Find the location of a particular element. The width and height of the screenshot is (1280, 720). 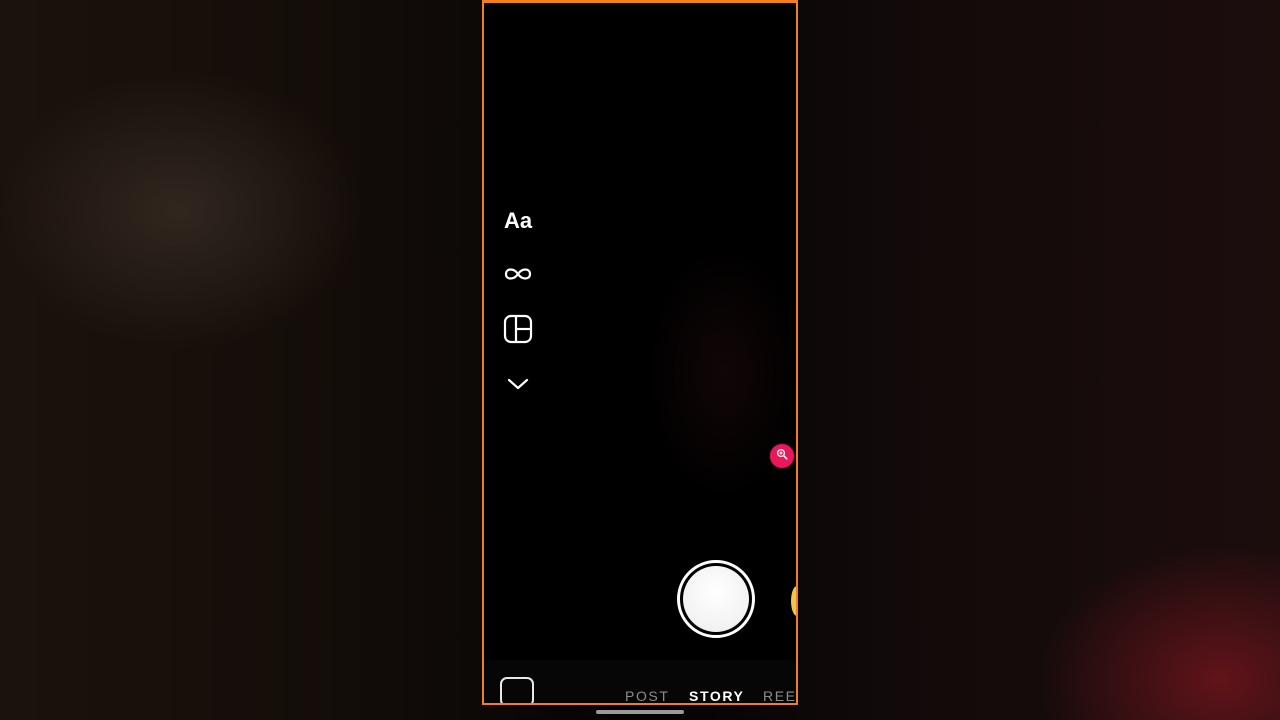

mode-reels: REE is located at coordinates (779, 695).